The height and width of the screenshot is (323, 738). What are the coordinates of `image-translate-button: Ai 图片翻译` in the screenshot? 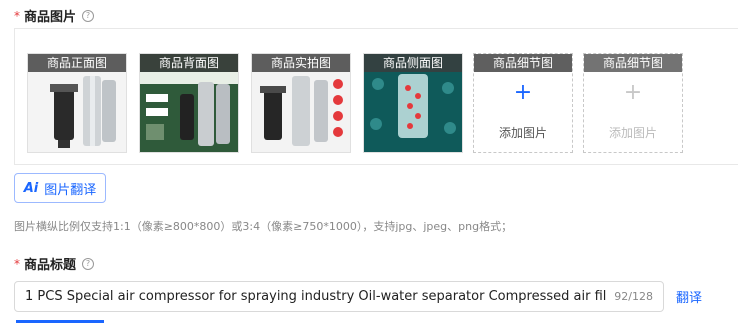 It's located at (60, 188).